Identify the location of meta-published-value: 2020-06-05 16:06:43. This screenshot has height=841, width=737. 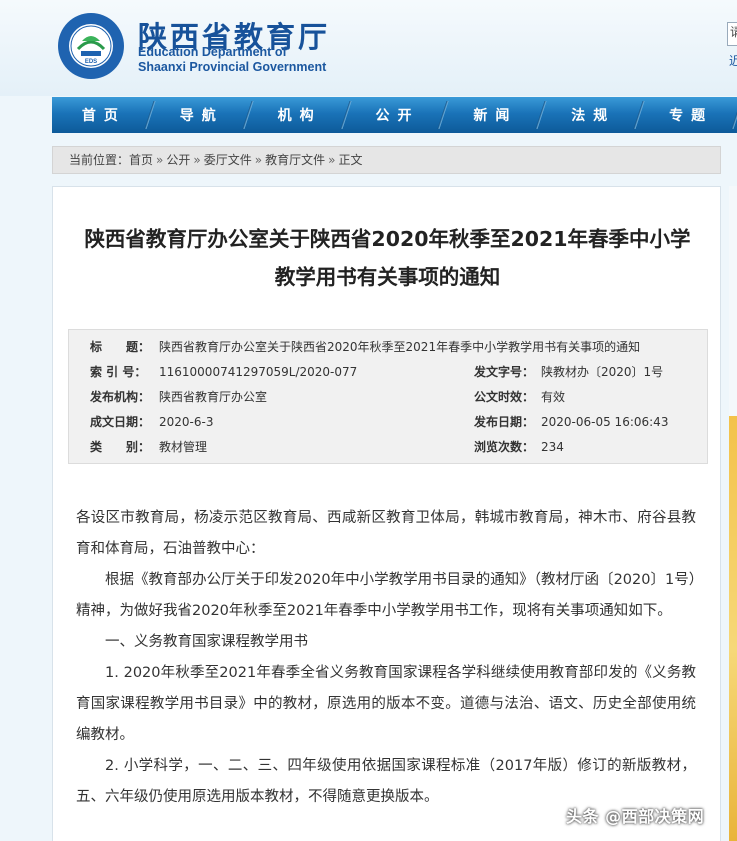
(605, 422).